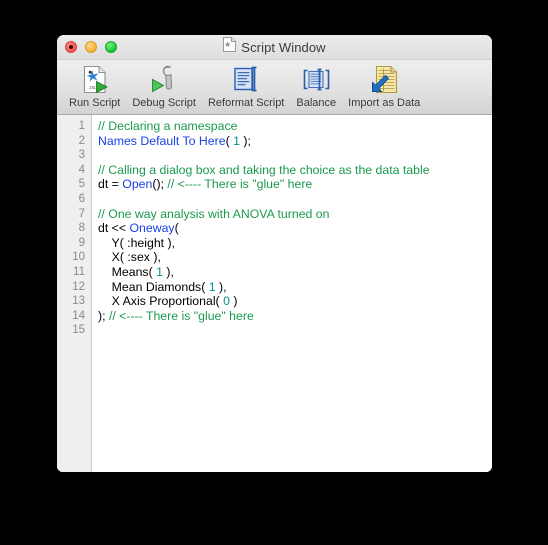  Describe the element at coordinates (214, 213) in the screenshot. I see `code-token-comment: // One way analysis with ANOVA turned on` at that location.